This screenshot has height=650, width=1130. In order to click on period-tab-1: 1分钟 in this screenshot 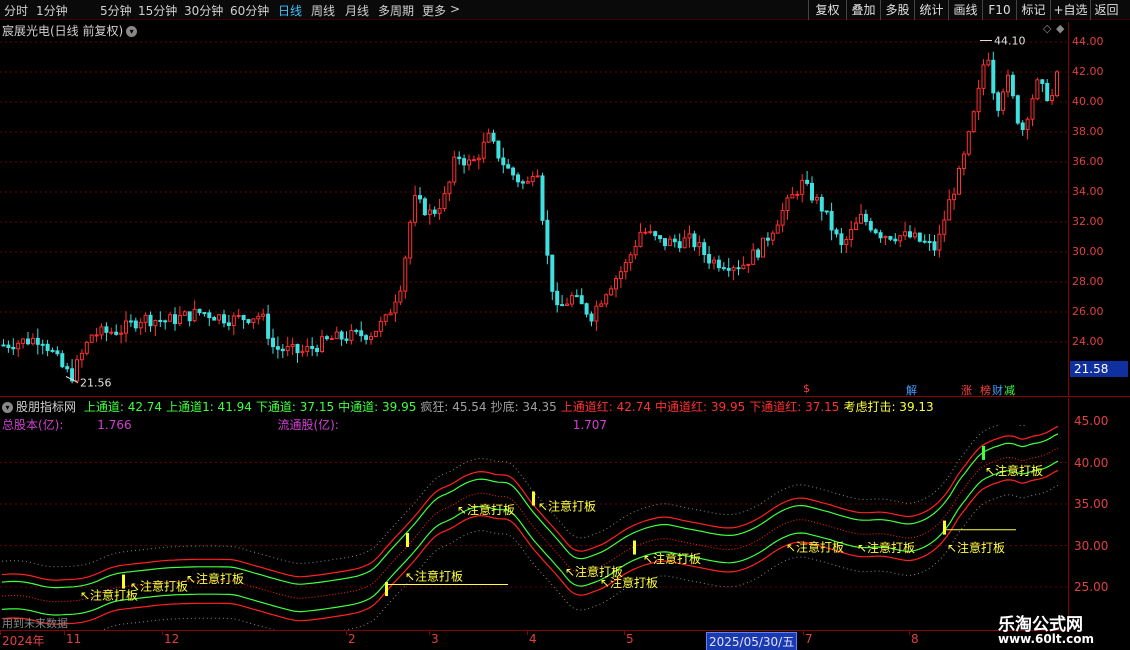, I will do `click(52, 10)`.